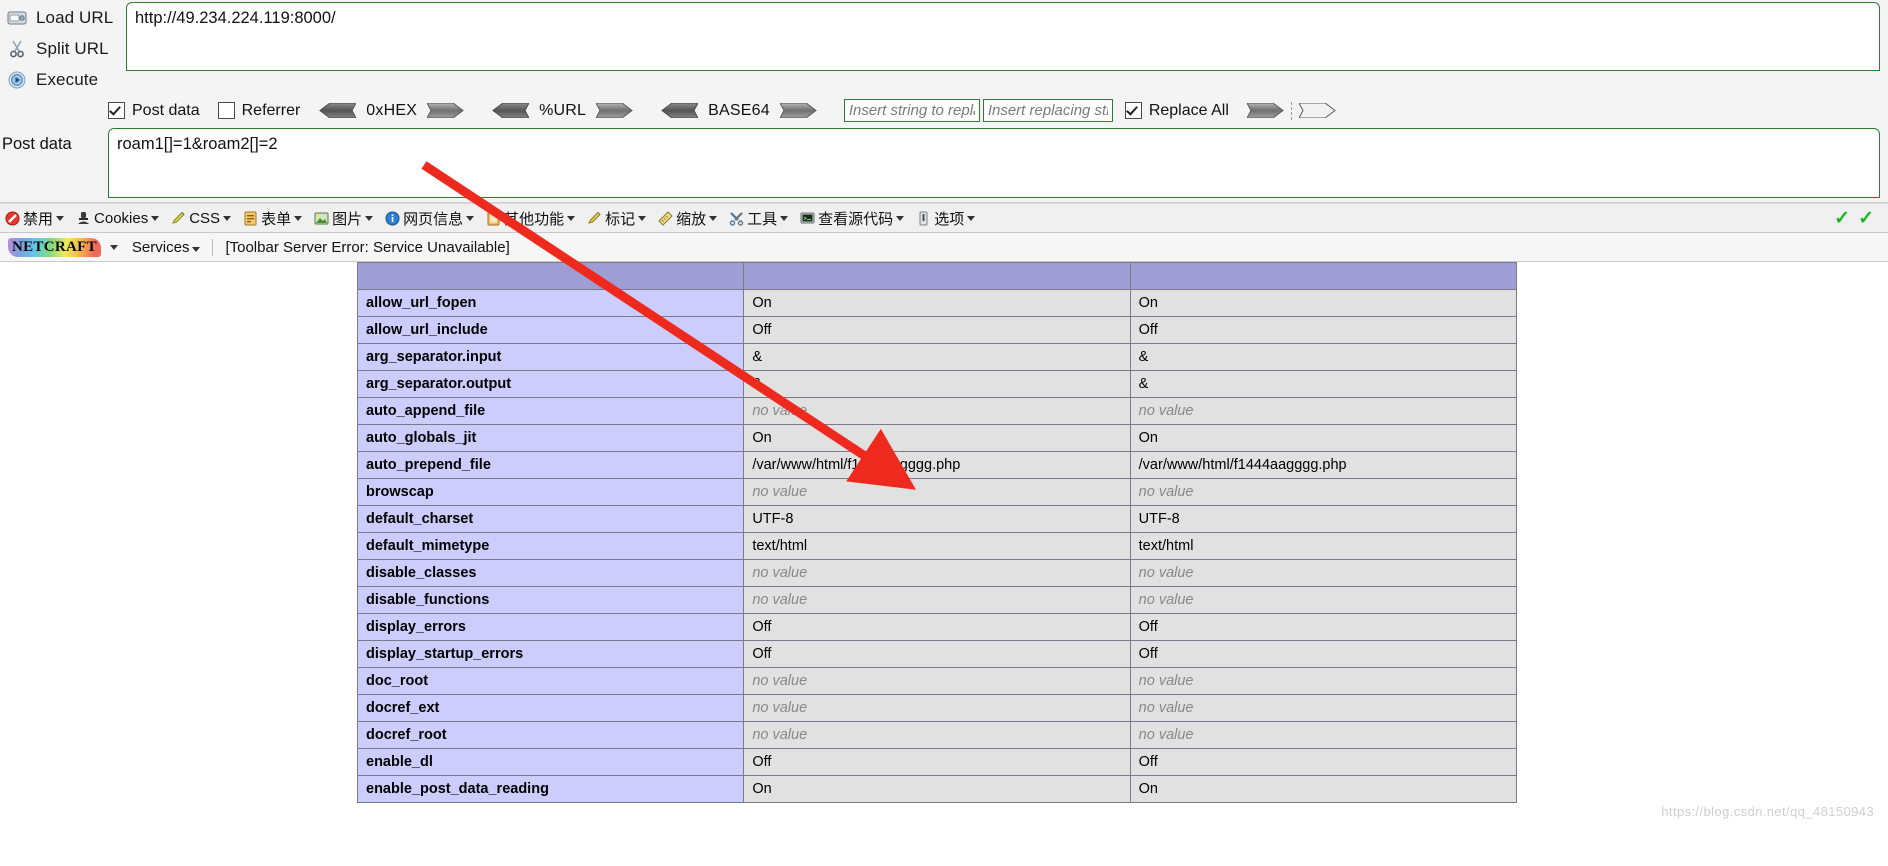 Image resolution: width=1888 pixels, height=866 pixels. Describe the element at coordinates (258, 111) in the screenshot. I see `referrer-checkbox: Referrer` at that location.